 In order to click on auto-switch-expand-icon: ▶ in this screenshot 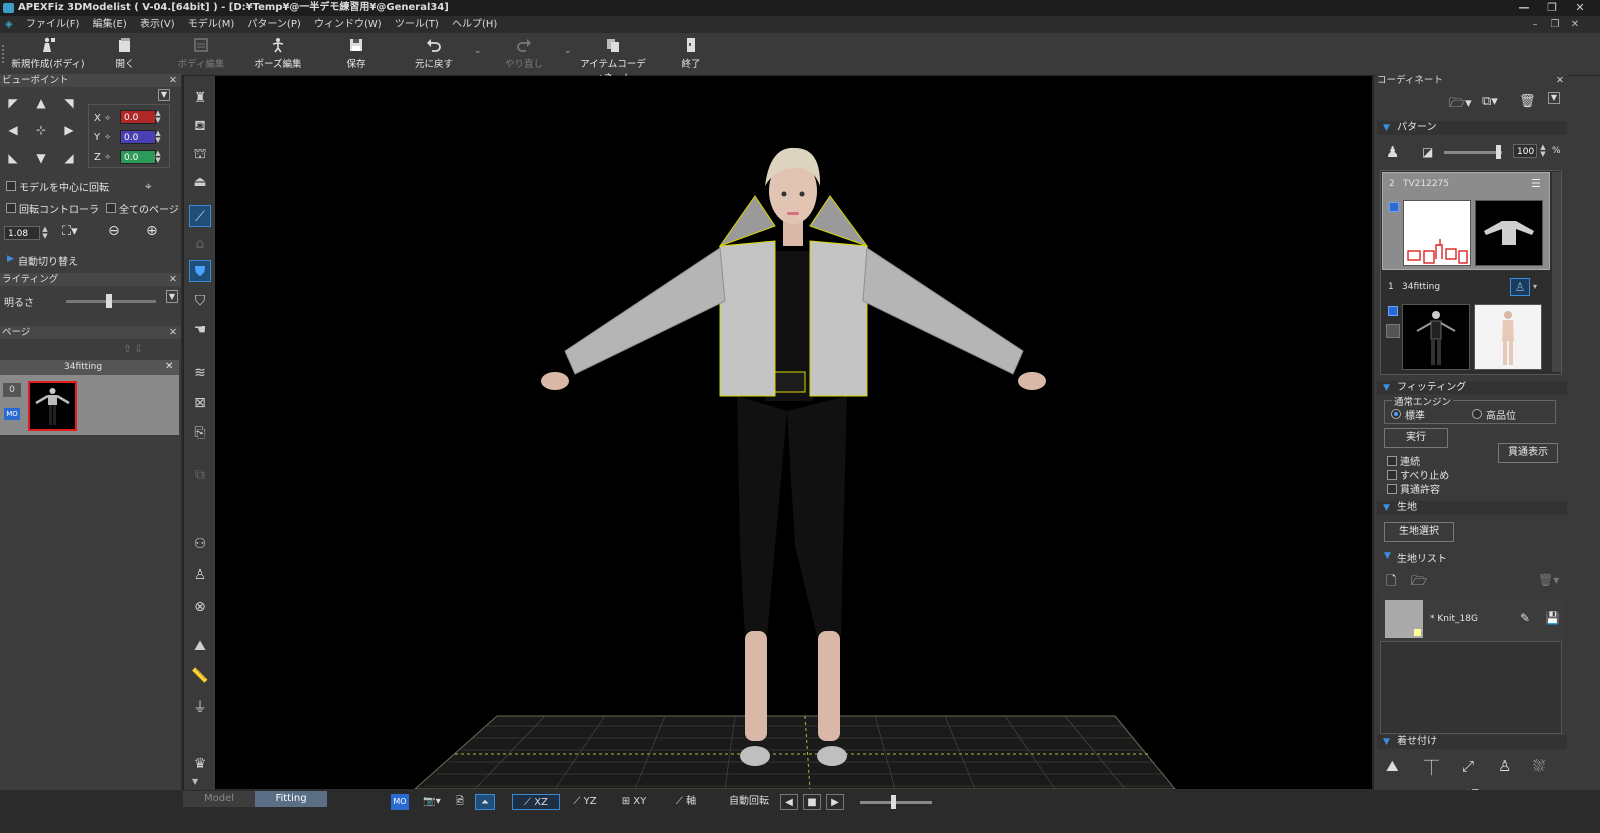, I will do `click(10, 259)`.